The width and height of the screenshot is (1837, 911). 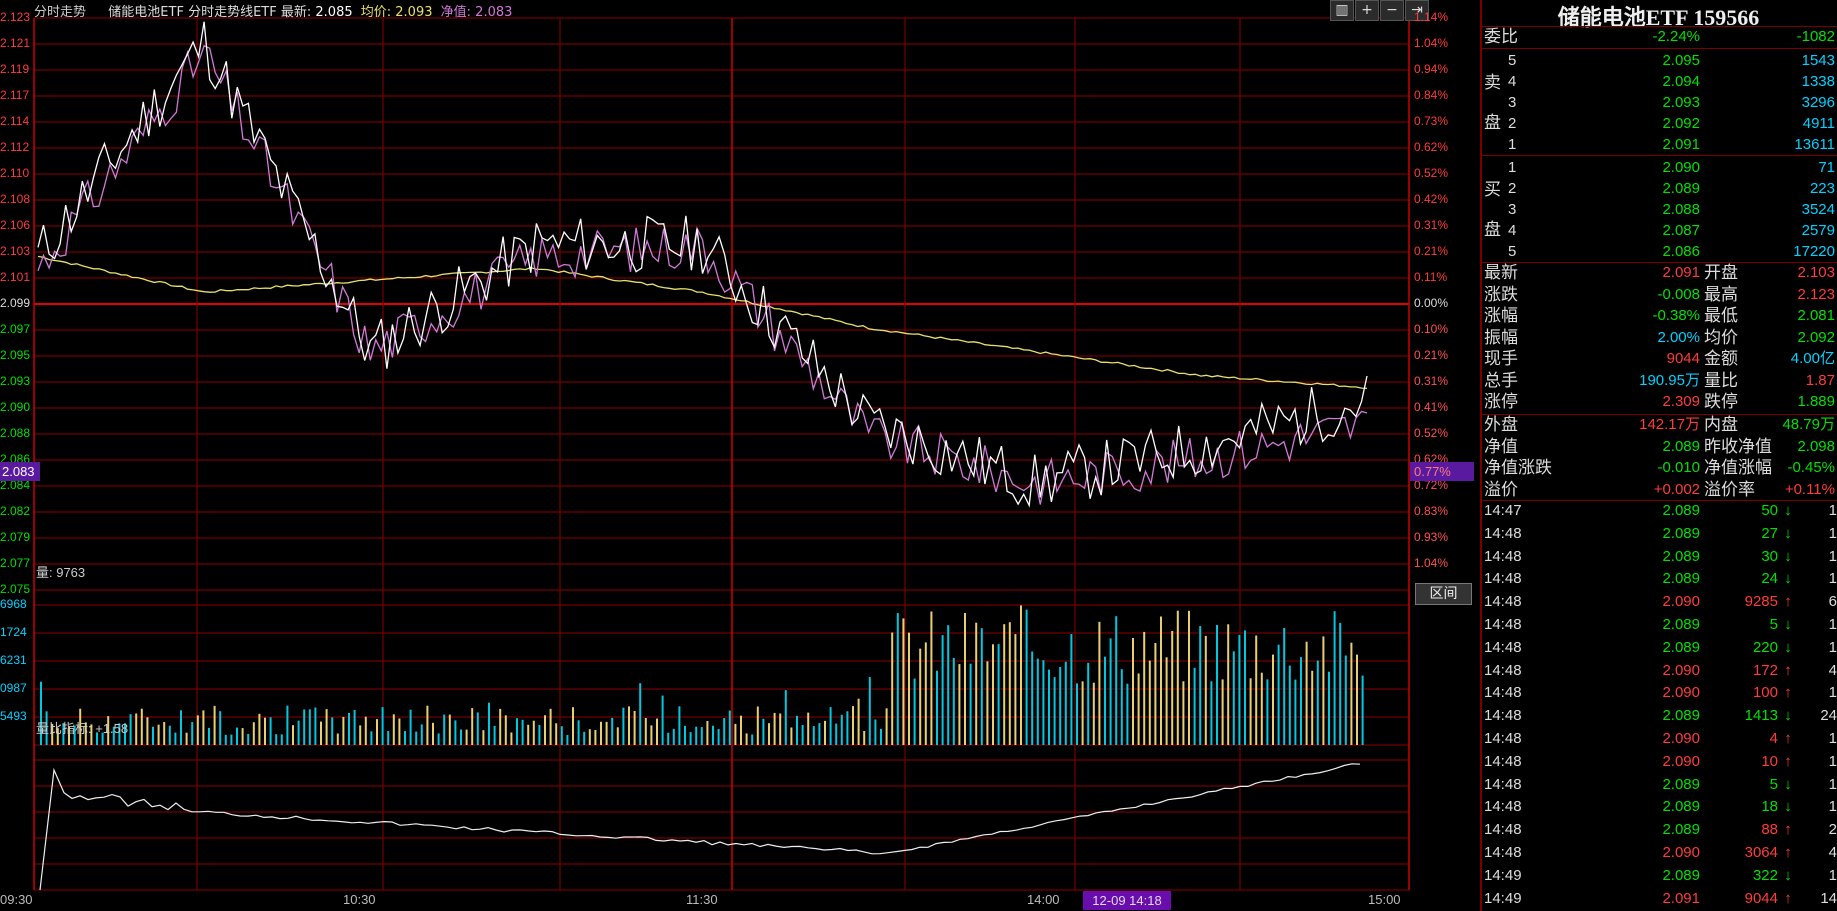 I want to click on tick-price: 2.089, so click(x=1681, y=716).